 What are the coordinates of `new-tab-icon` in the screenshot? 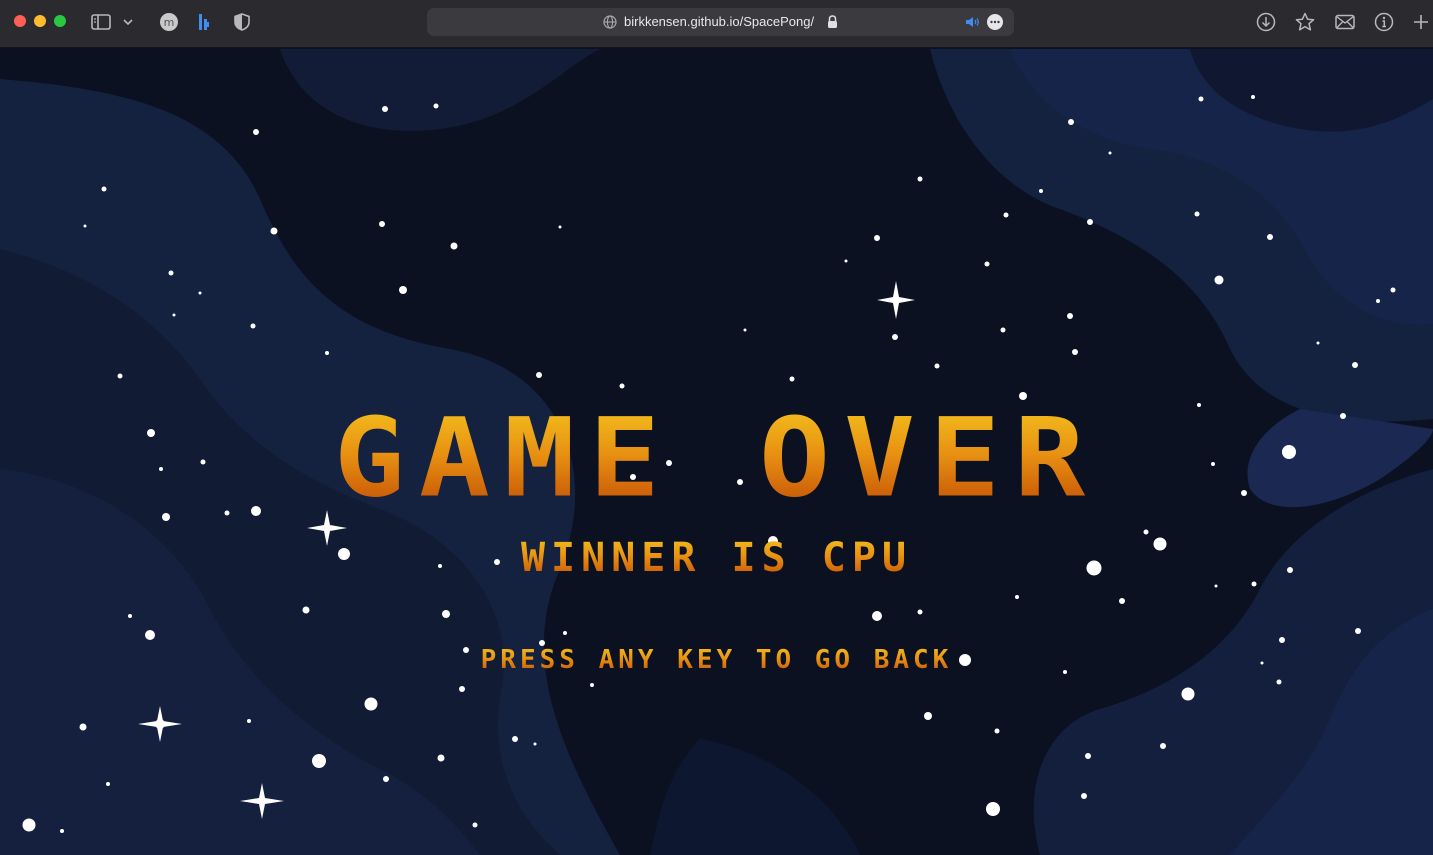 It's located at (1421, 22).